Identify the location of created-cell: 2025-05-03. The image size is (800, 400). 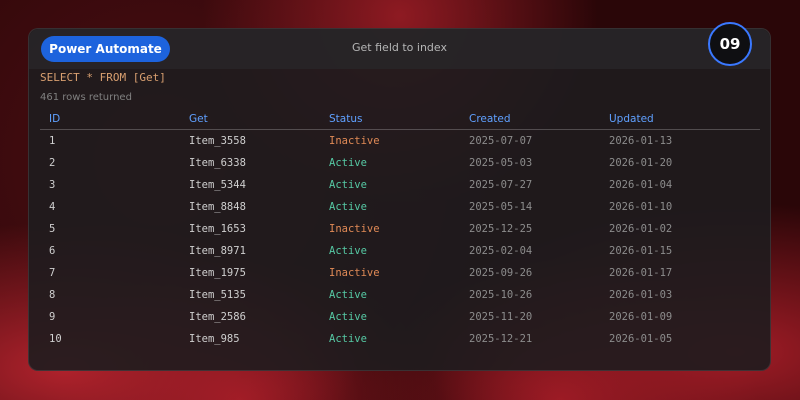
(501, 163).